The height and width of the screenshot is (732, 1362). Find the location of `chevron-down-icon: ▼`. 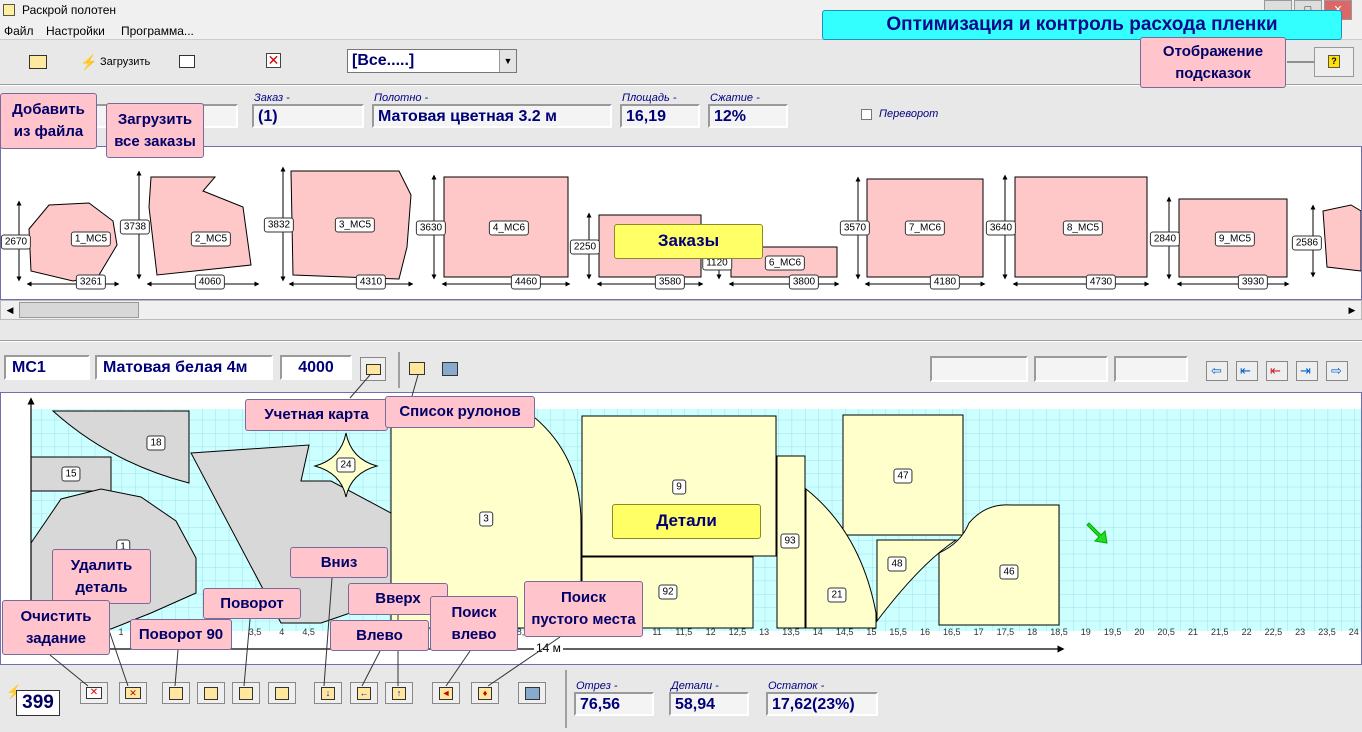

chevron-down-icon: ▼ is located at coordinates (507, 61).